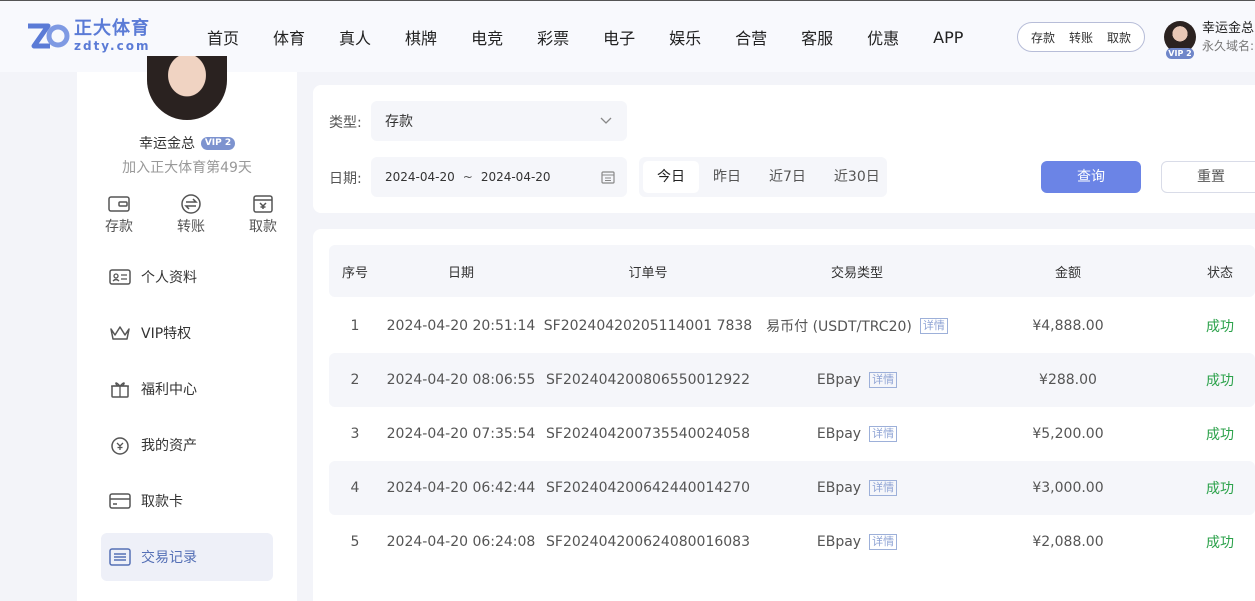 This screenshot has width=1255, height=601. I want to click on header-vip-badge: VIP 2, so click(1180, 53).